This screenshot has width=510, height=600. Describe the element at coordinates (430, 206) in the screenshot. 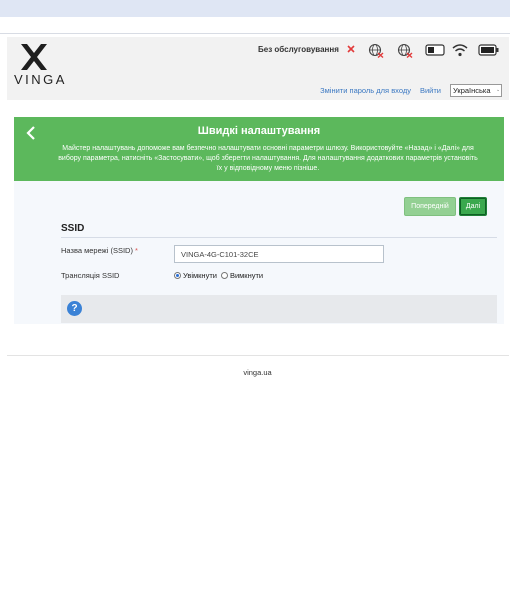

I see `previous-button: Попередній` at that location.